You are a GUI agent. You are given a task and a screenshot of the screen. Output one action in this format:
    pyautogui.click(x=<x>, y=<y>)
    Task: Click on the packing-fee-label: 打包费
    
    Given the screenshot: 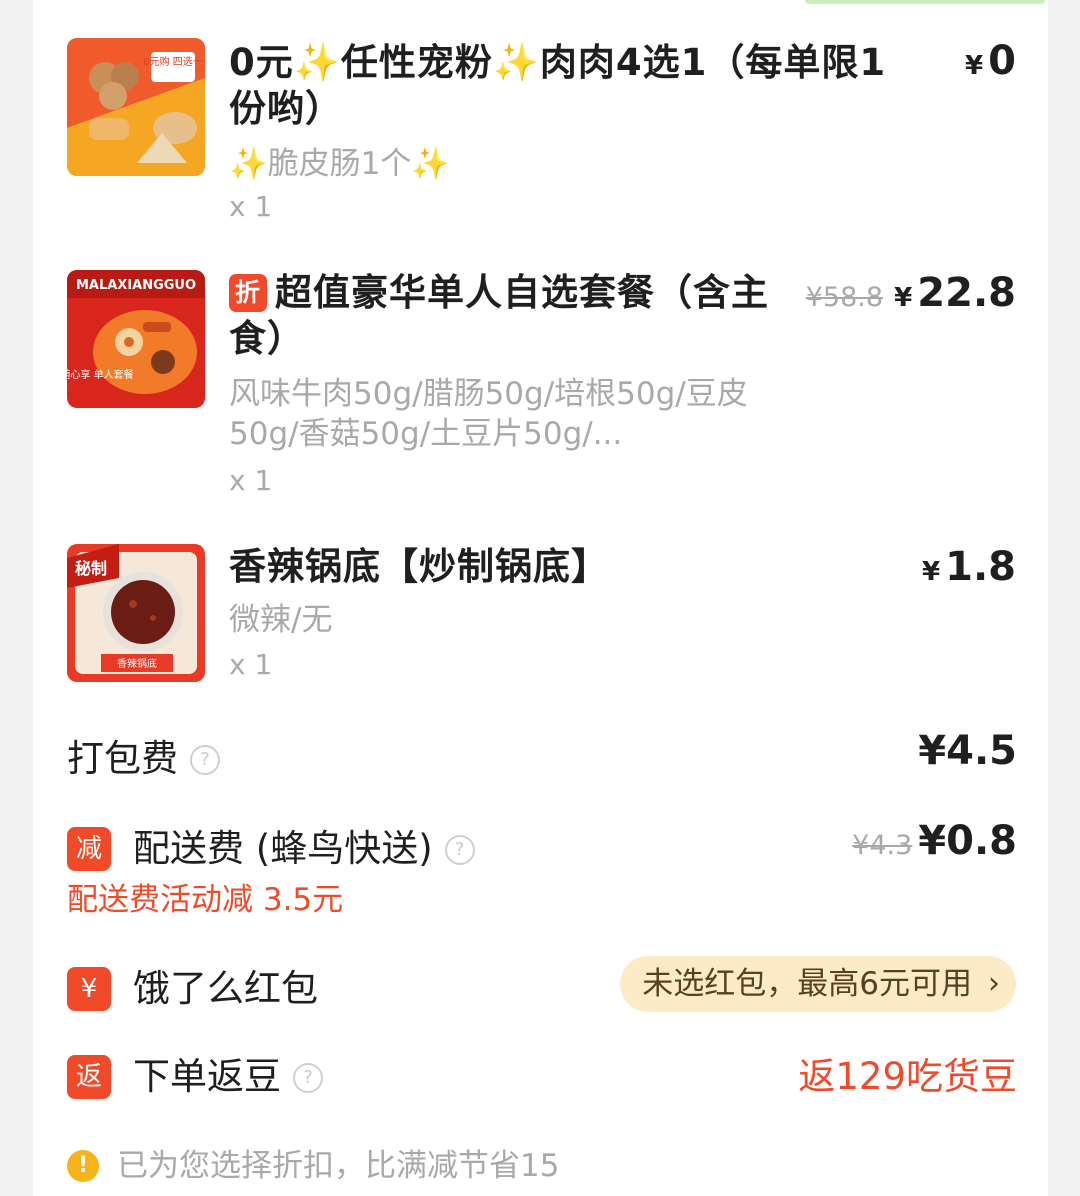 What is the action you would take?
    pyautogui.click(x=122, y=758)
    